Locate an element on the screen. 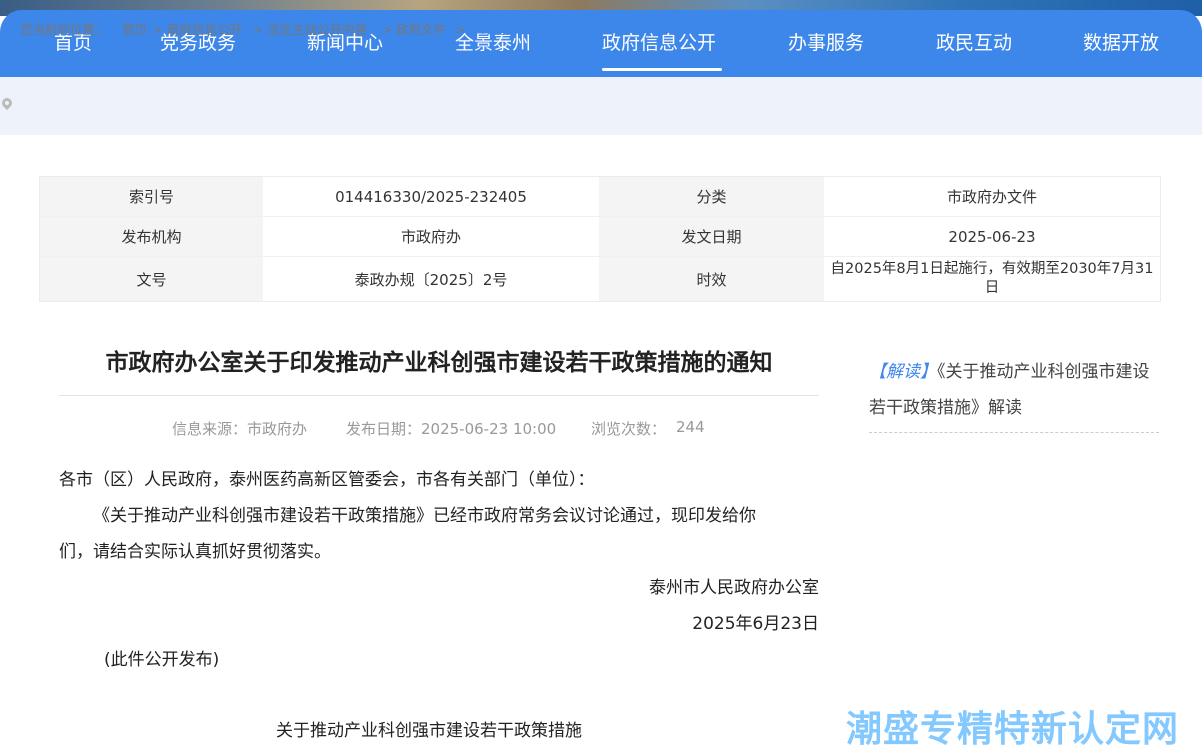 The image size is (1202, 752). article-subtitle: 关于推动产业科创强市建设若干政策措施 is located at coordinates (429, 731).